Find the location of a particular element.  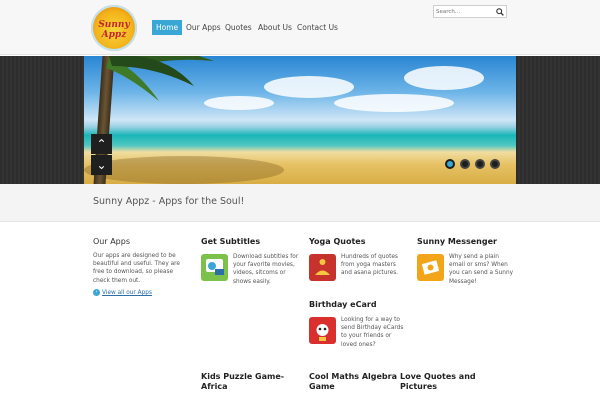

app-title-birthday-ecard: Birthday eCard is located at coordinates (343, 304).